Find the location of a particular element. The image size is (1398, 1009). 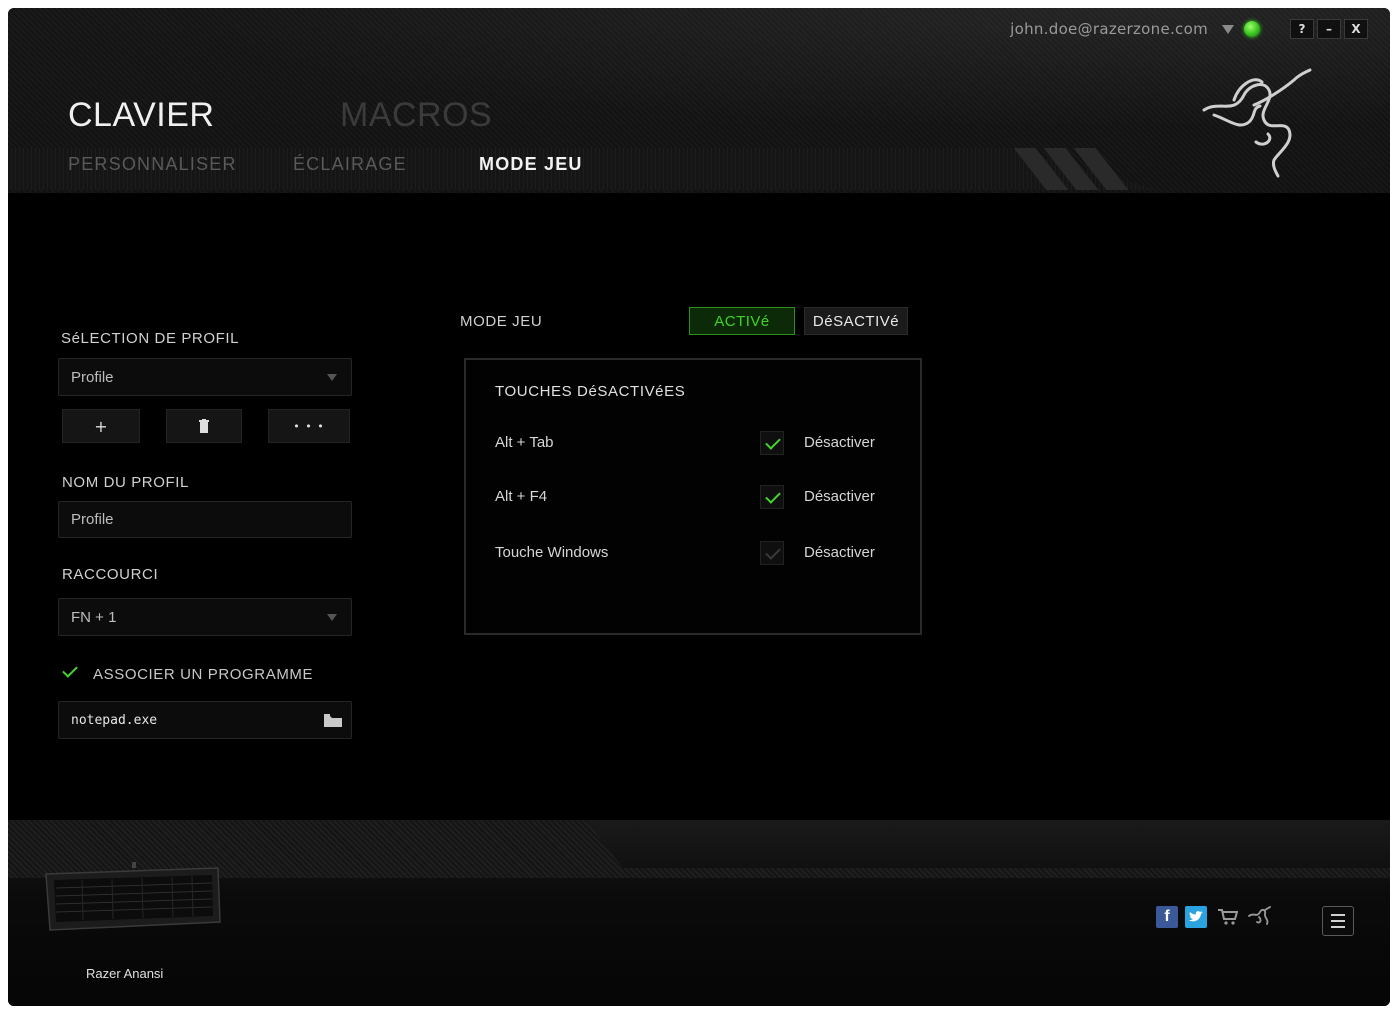

shortcut-label: RACCOURCI is located at coordinates (110, 574).